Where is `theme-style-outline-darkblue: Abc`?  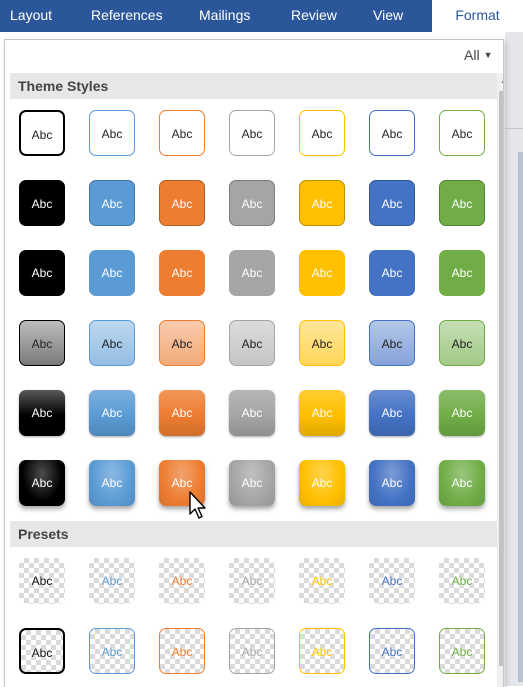
theme-style-outline-darkblue: Abc is located at coordinates (392, 133).